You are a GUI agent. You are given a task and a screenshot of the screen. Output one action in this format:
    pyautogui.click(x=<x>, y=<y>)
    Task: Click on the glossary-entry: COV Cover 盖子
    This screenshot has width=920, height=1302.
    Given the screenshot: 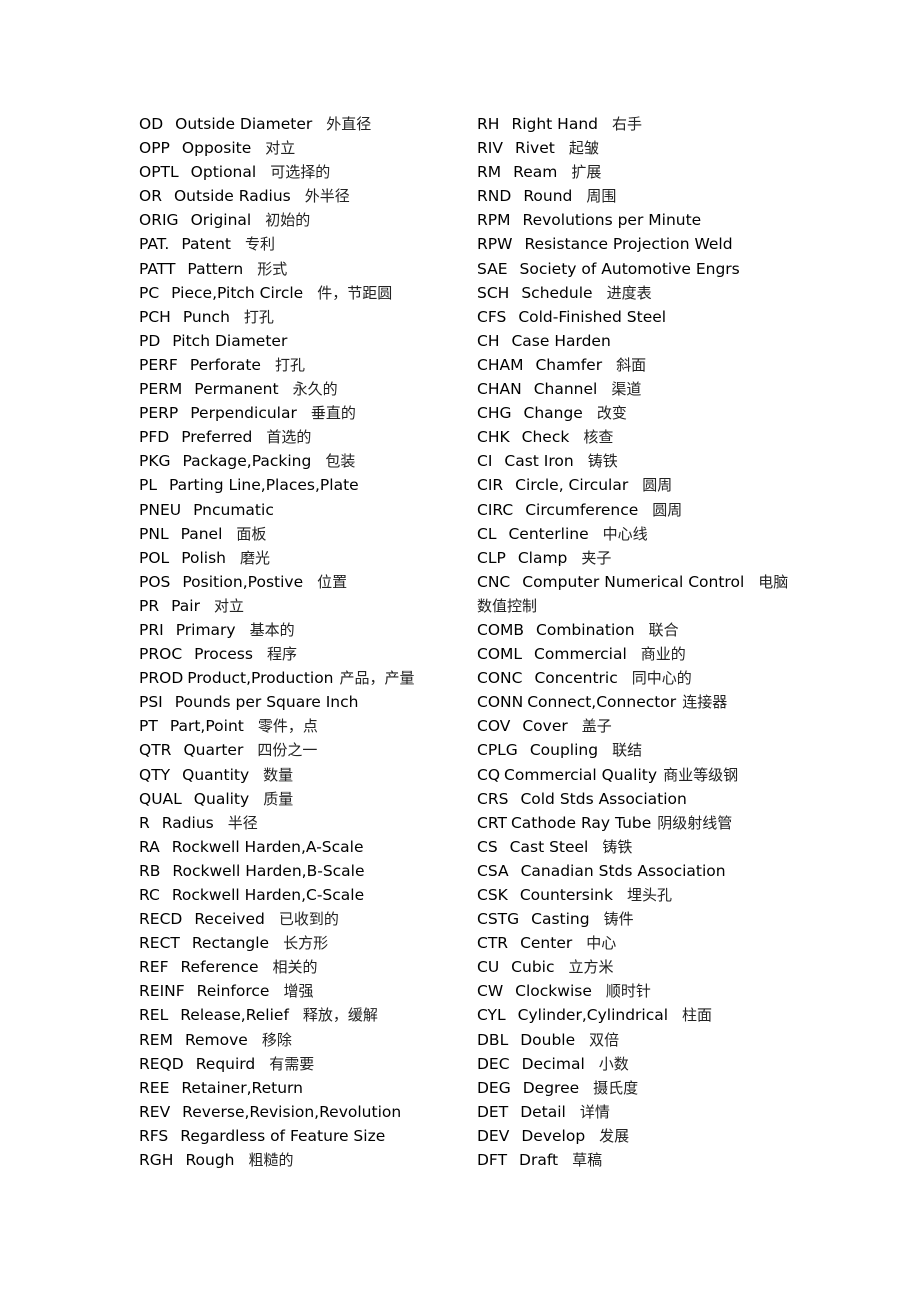 What is the action you would take?
    pyautogui.click(x=633, y=726)
    